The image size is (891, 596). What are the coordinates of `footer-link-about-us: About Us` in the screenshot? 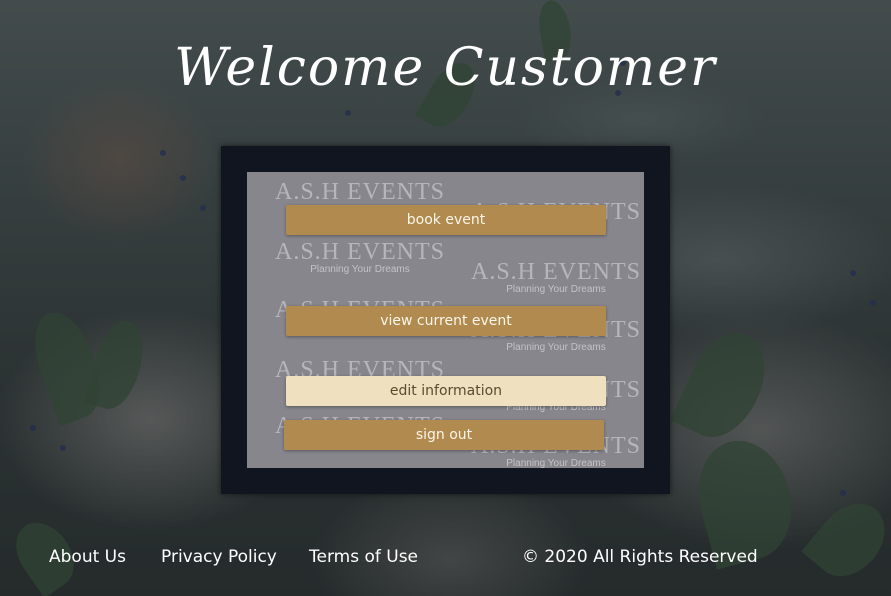 It's located at (87, 557).